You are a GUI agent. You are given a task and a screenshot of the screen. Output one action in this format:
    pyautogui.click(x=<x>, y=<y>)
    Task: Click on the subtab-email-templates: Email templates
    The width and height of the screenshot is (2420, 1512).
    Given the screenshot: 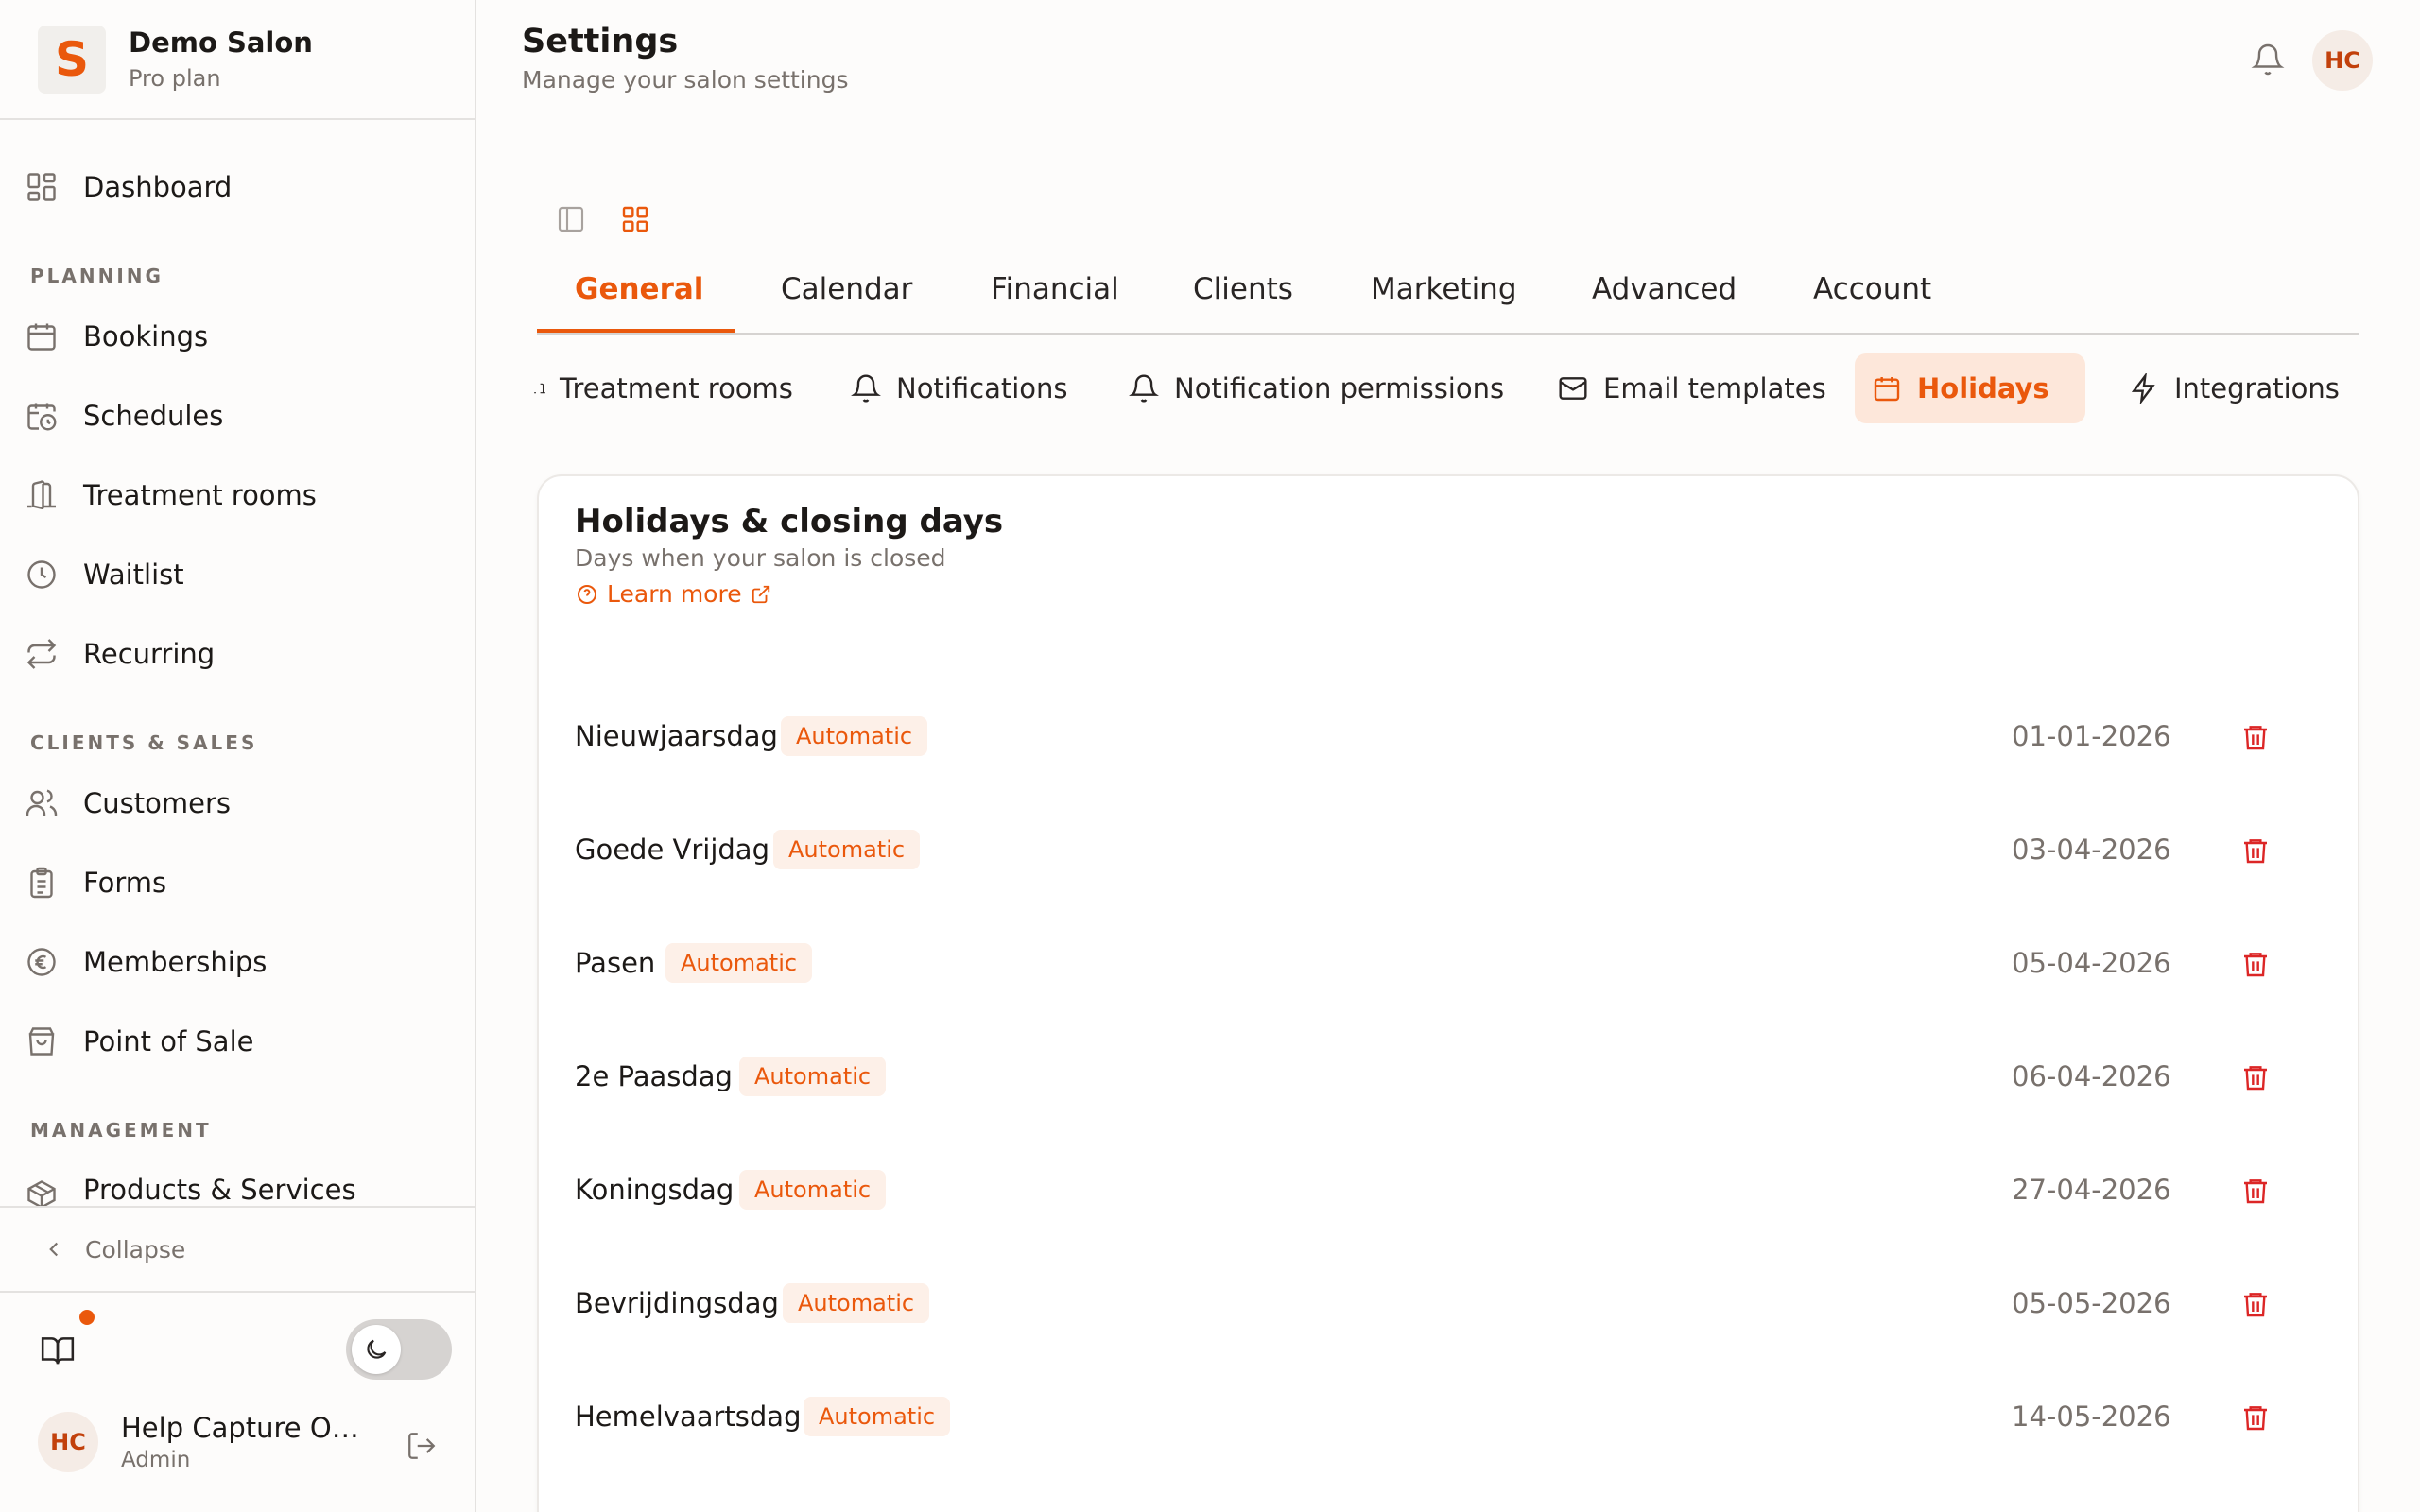 What is the action you would take?
    pyautogui.click(x=1691, y=388)
    